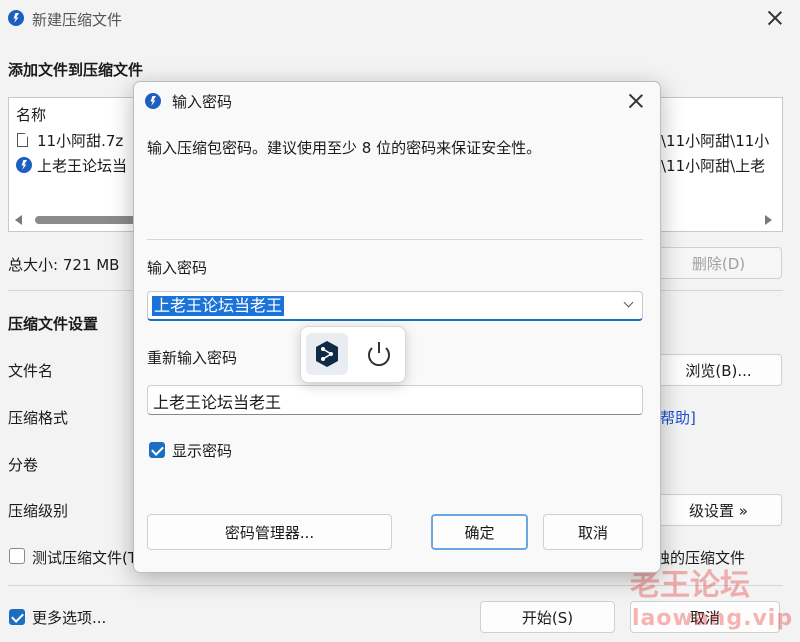 The height and width of the screenshot is (642, 800). Describe the element at coordinates (22, 140) in the screenshot. I see `file-icon` at that location.